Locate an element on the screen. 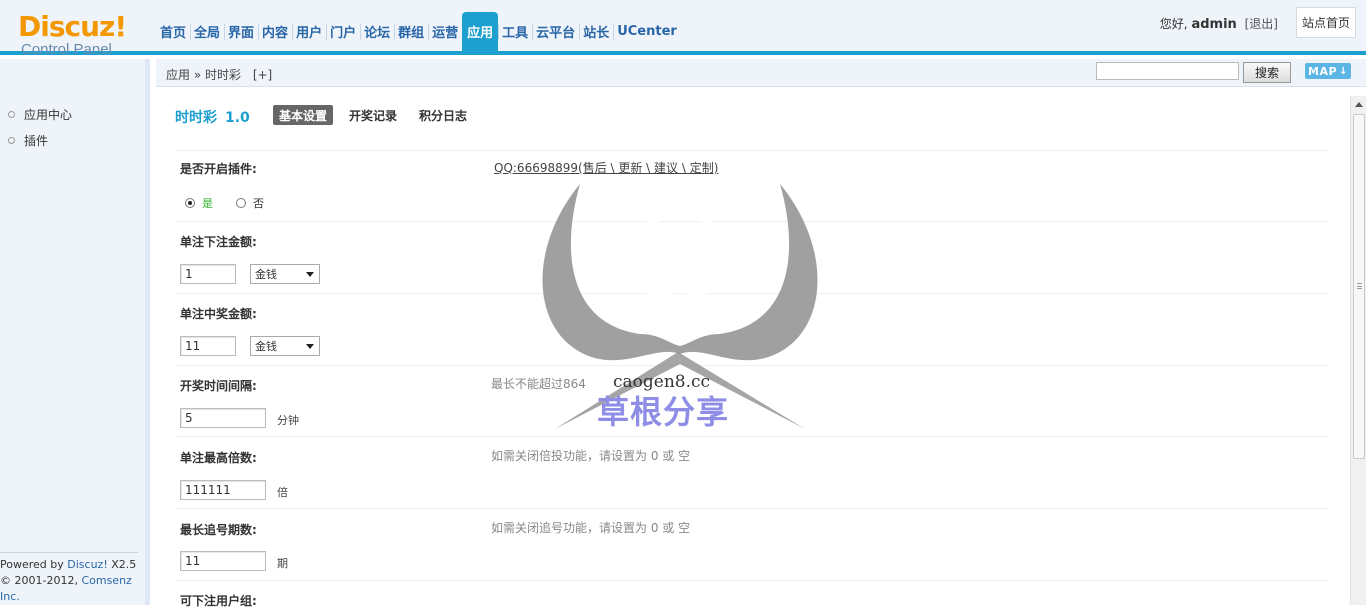  enable-no-radio: 否 is located at coordinates (250, 203).